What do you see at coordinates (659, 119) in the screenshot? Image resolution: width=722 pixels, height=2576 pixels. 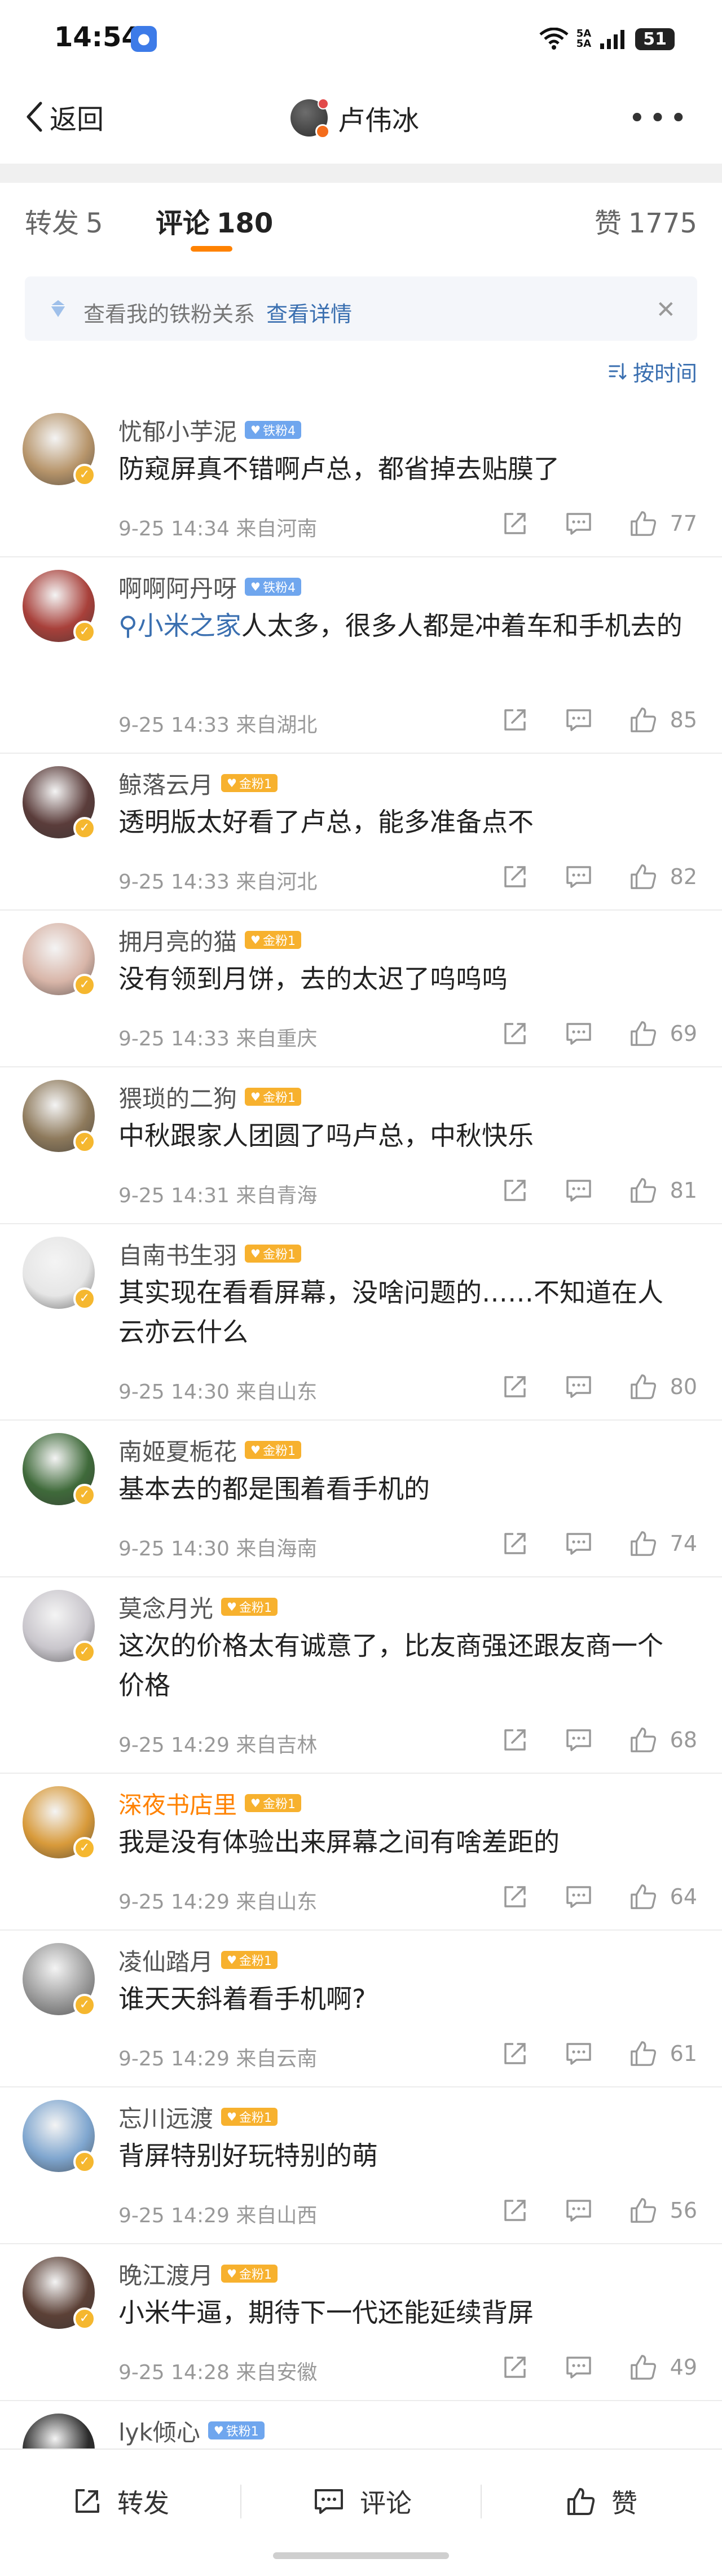 I see `more-options-button: •••` at bounding box center [659, 119].